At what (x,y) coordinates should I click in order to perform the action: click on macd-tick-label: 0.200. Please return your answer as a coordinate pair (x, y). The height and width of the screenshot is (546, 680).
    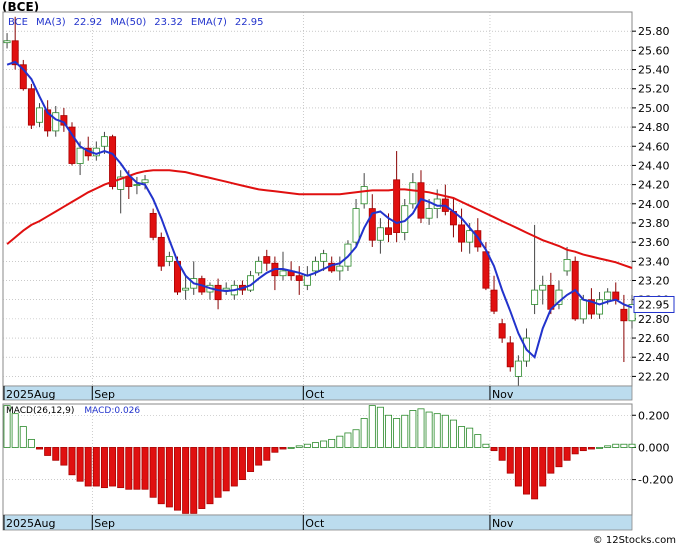
    Looking at the image, I should click on (654, 415).